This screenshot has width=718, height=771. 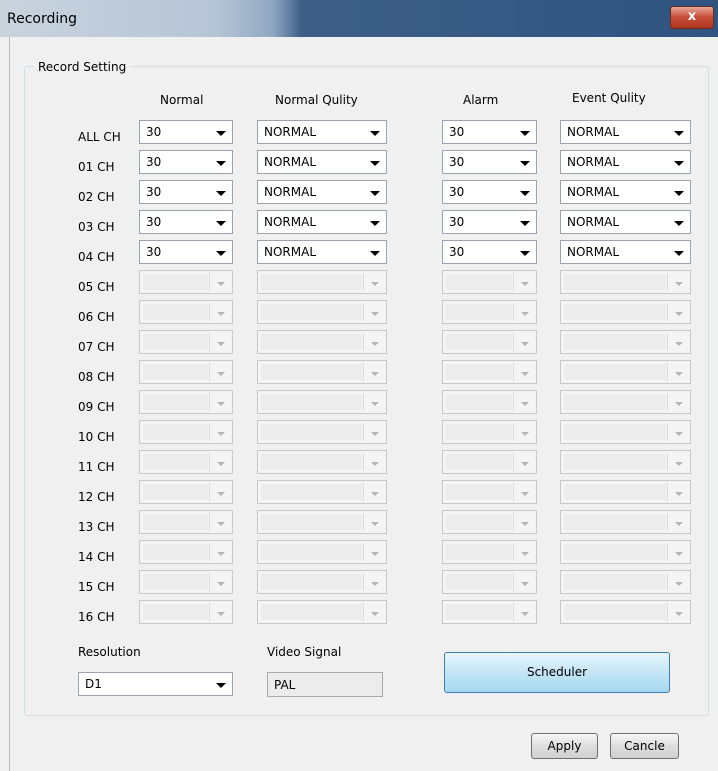 What do you see at coordinates (96, 197) in the screenshot?
I see `channel-label: 02 CH` at bounding box center [96, 197].